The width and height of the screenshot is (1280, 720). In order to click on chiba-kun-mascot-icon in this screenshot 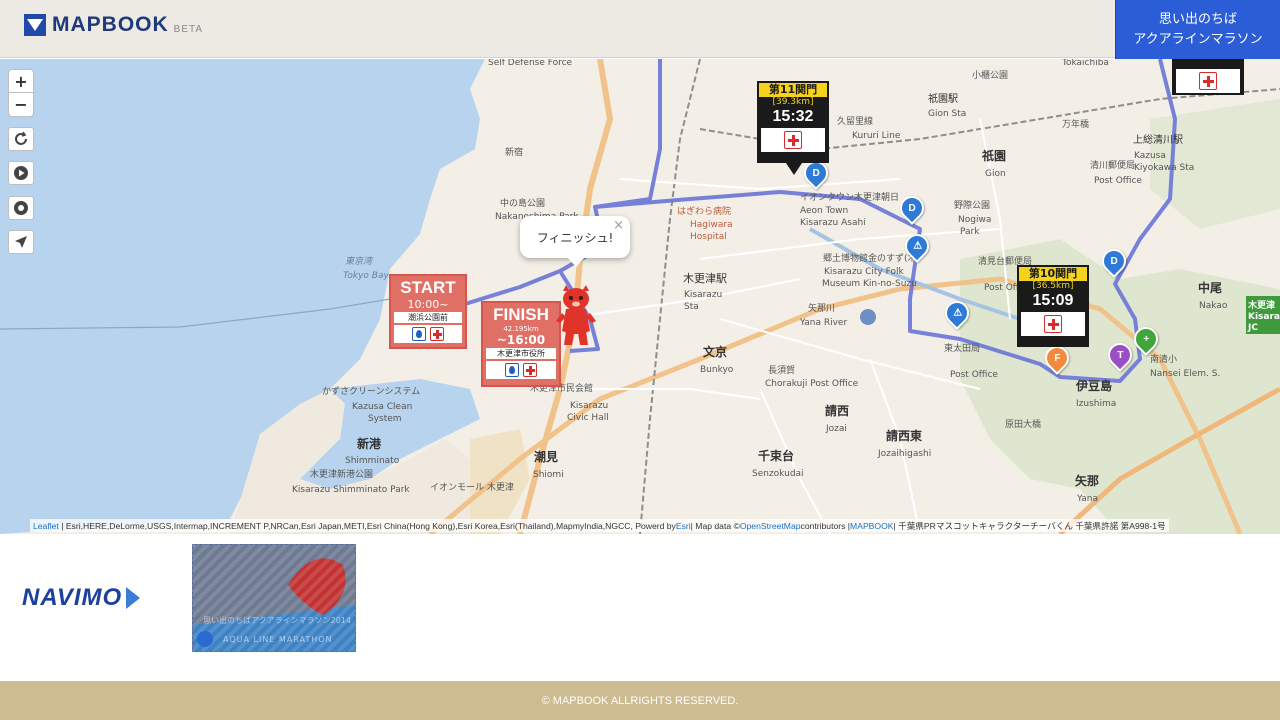, I will do `click(576, 316)`.